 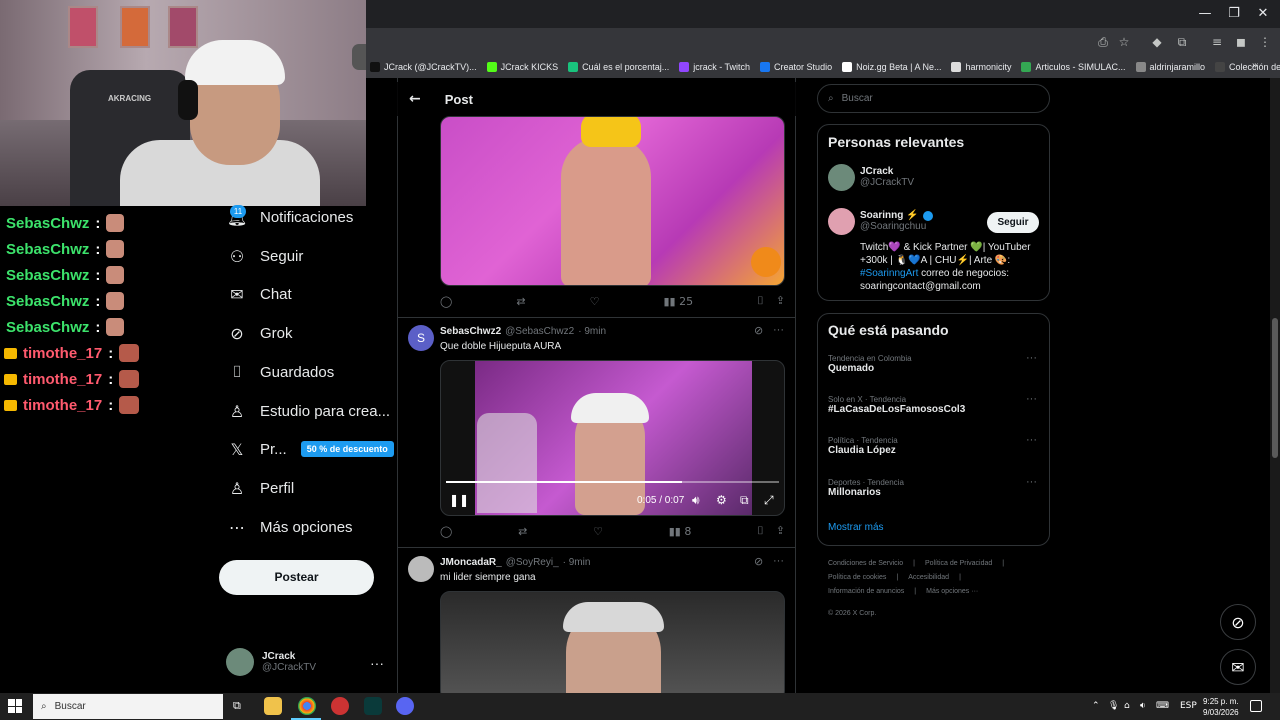 What do you see at coordinates (870, 364) in the screenshot?
I see `trend-item: Tendencia en Colombia Quemado` at bounding box center [870, 364].